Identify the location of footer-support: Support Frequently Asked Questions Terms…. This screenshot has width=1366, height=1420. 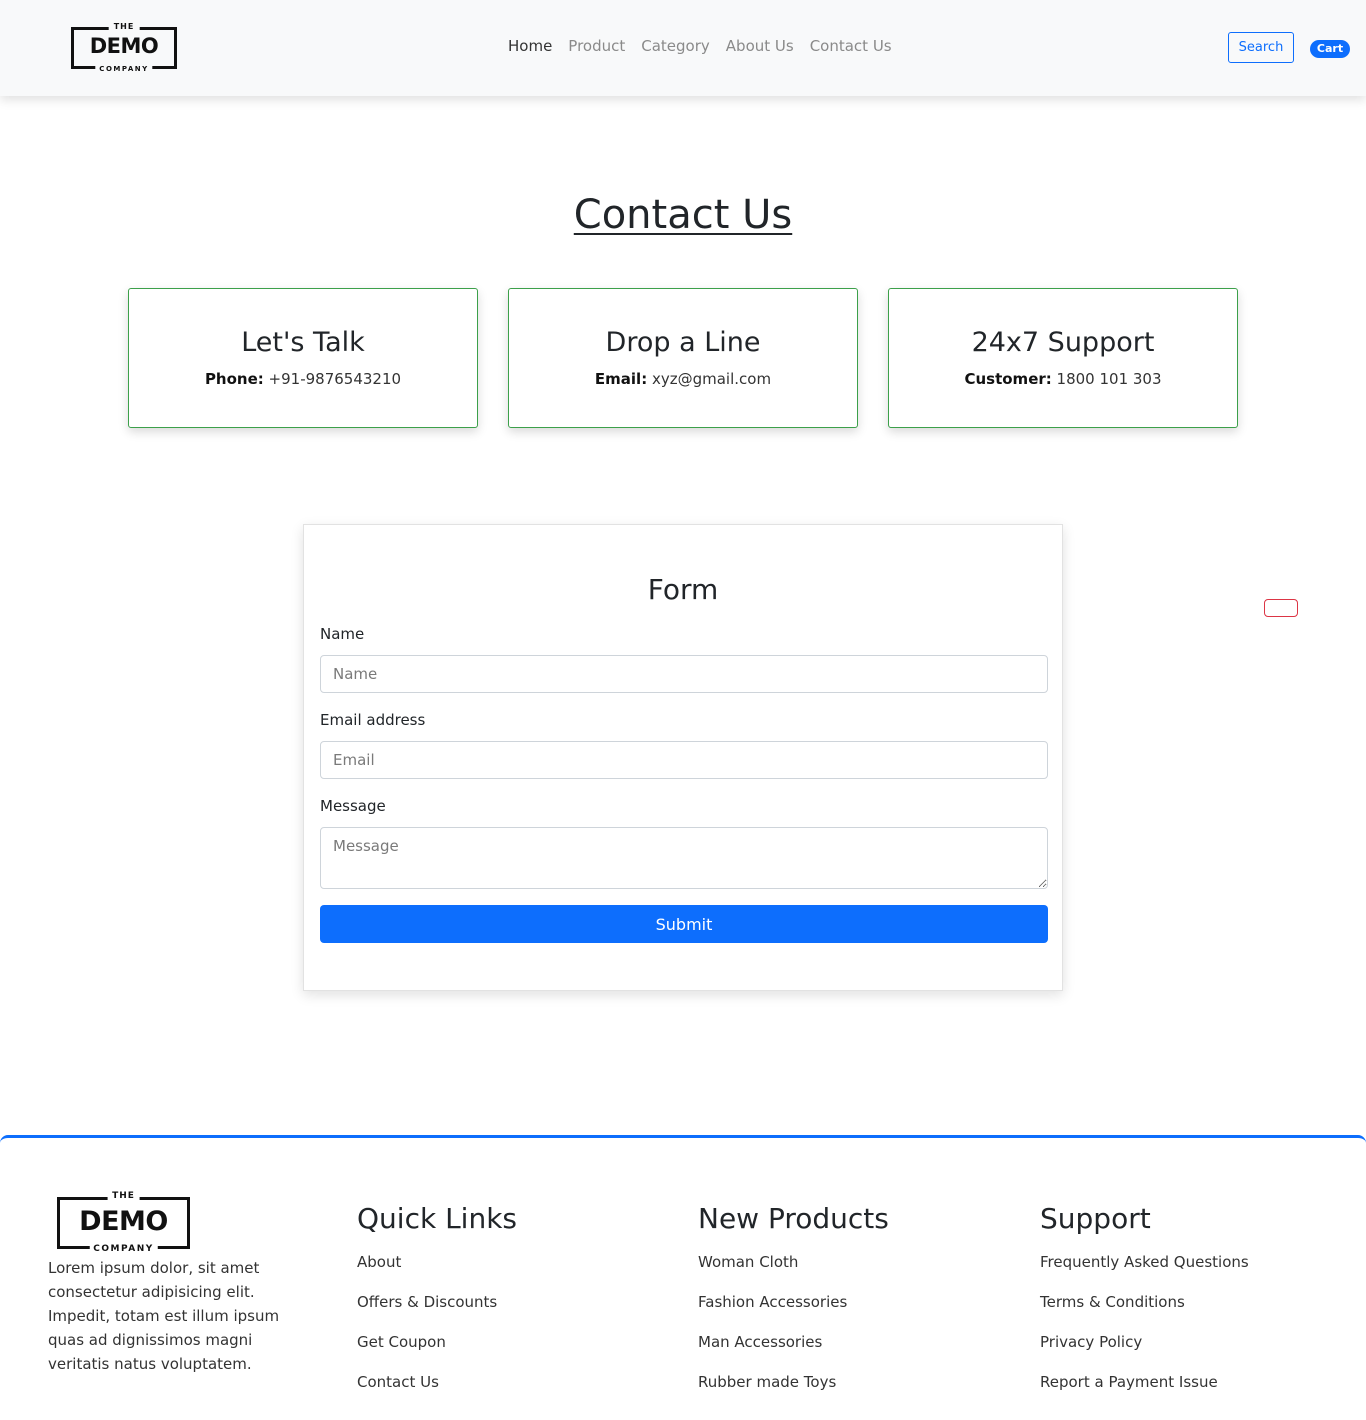
(1144, 1307).